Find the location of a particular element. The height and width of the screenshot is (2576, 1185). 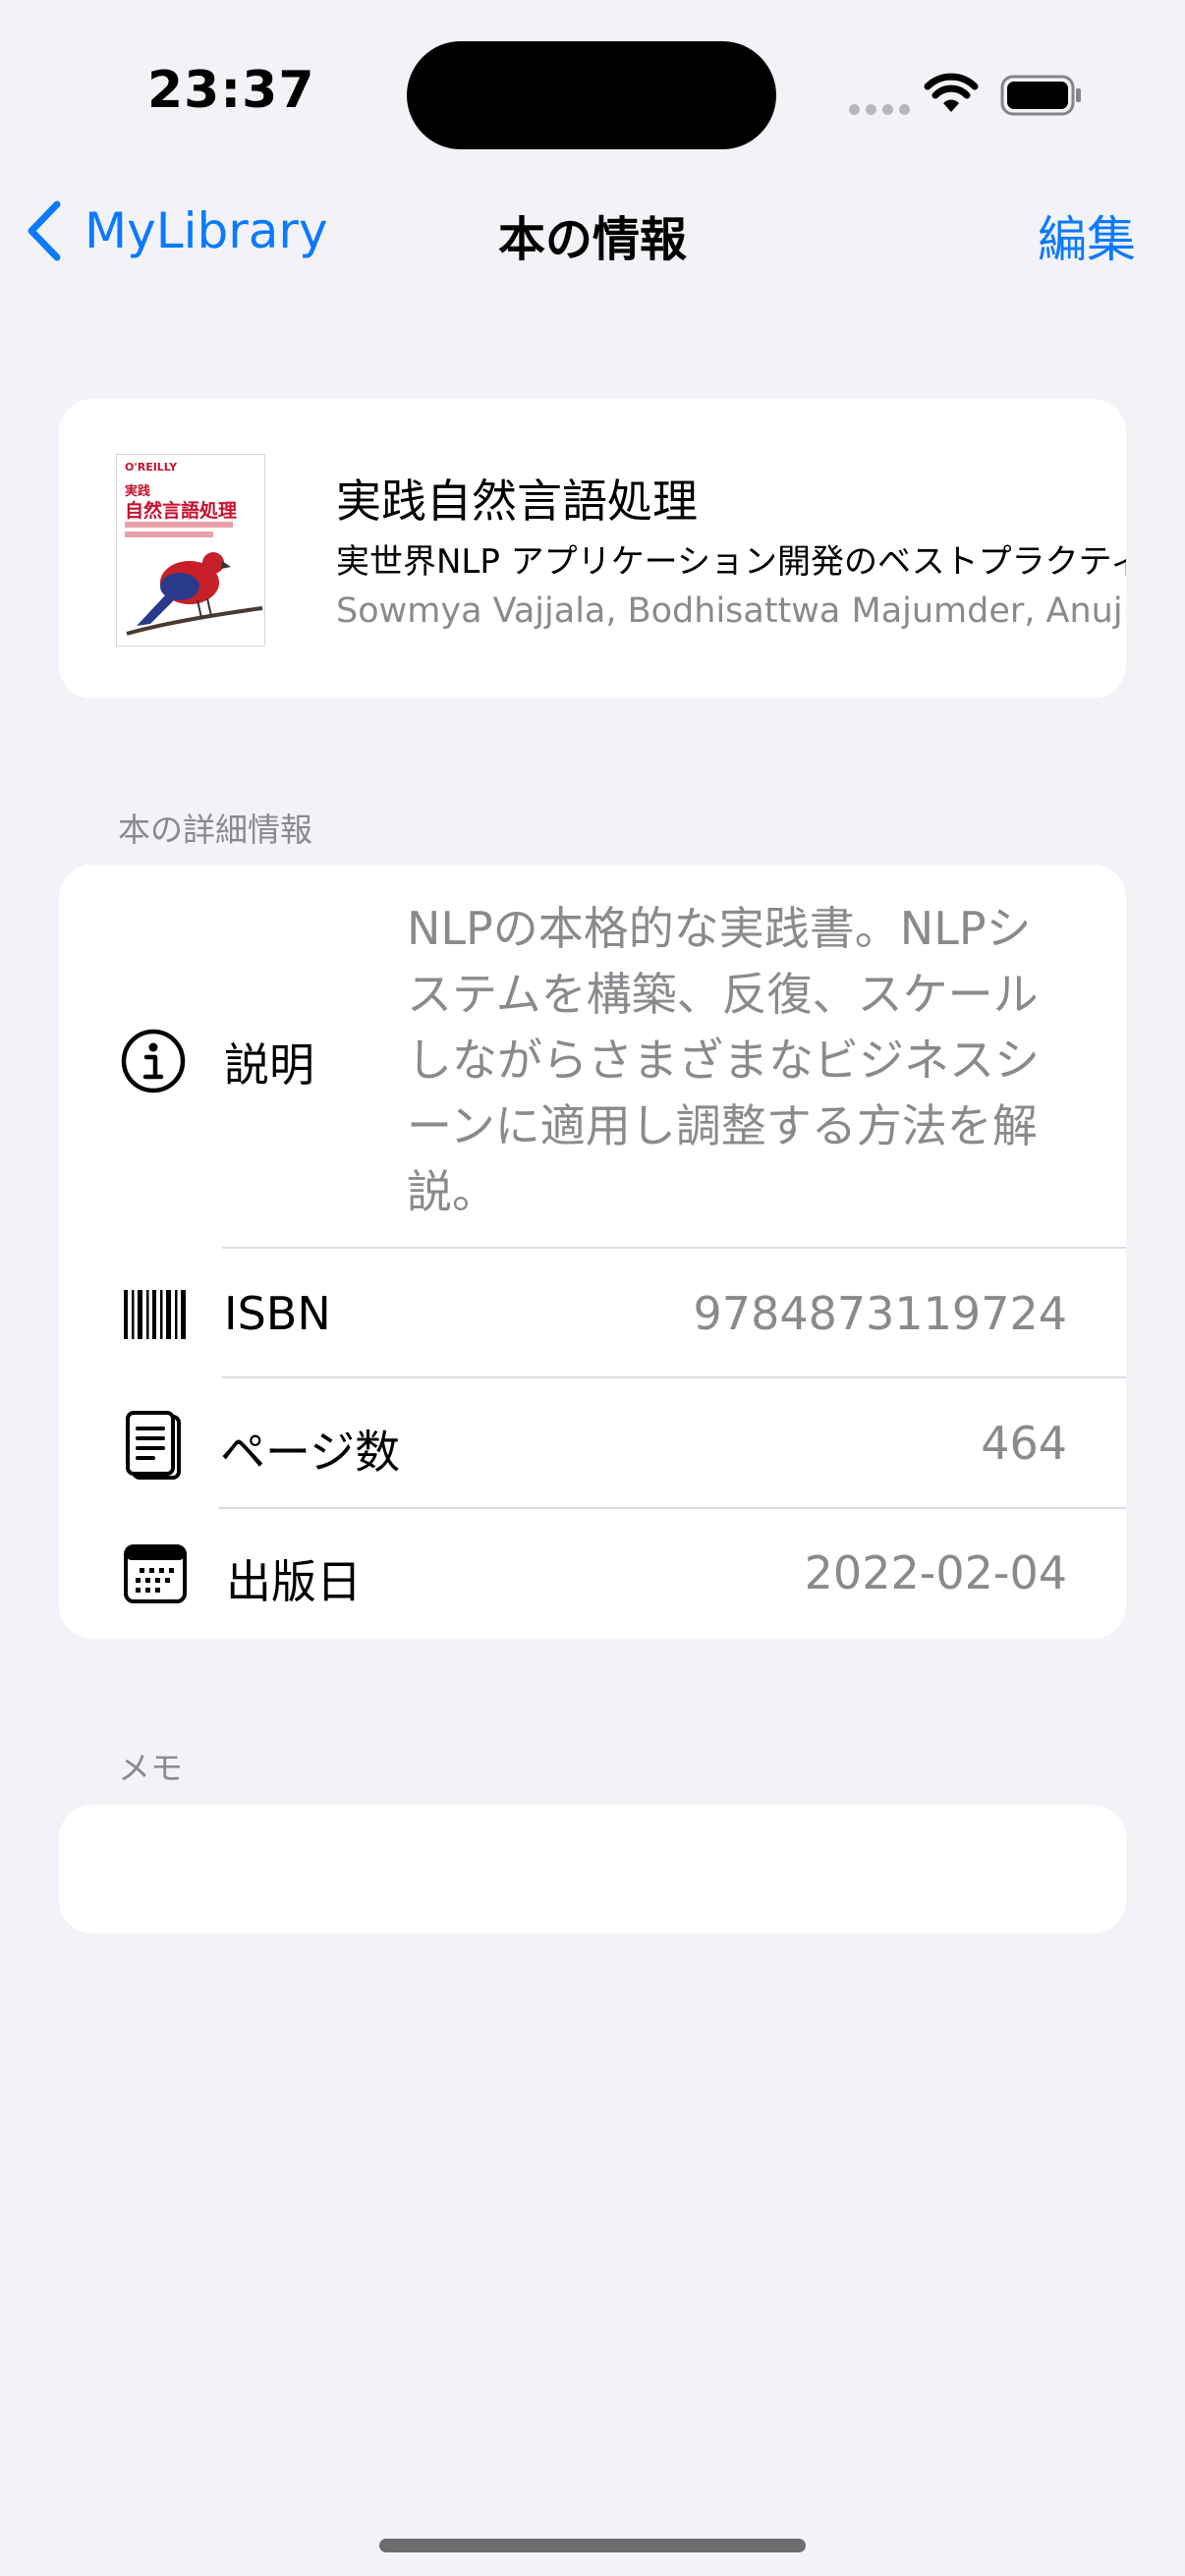

wifi-icon is located at coordinates (952, 92).